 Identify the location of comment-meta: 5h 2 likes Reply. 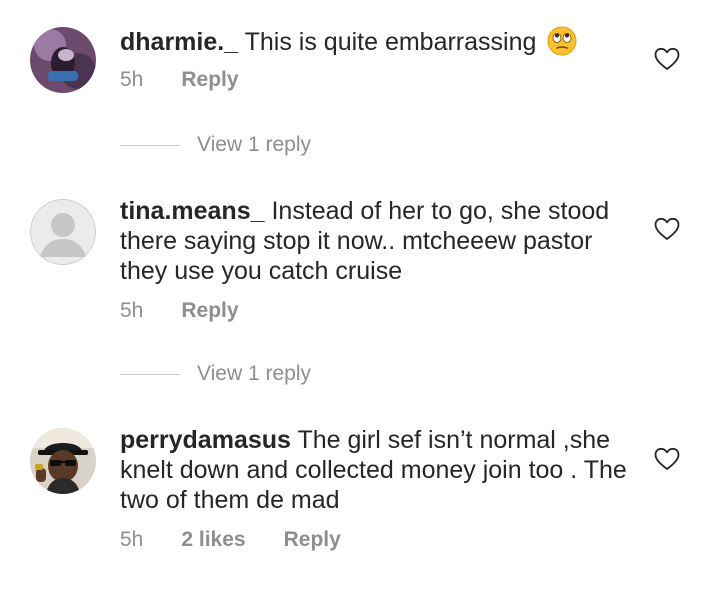
(230, 540).